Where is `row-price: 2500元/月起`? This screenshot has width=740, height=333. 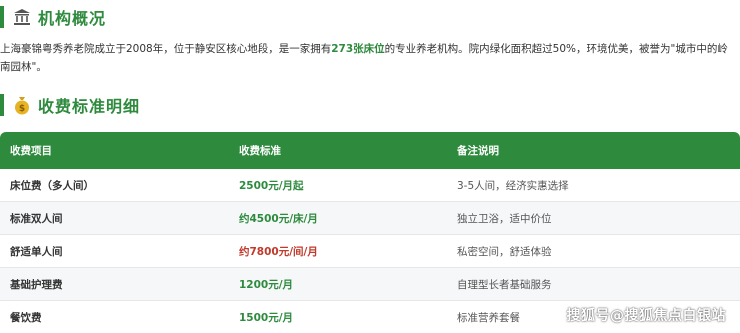 row-price: 2500元/月起 is located at coordinates (271, 185).